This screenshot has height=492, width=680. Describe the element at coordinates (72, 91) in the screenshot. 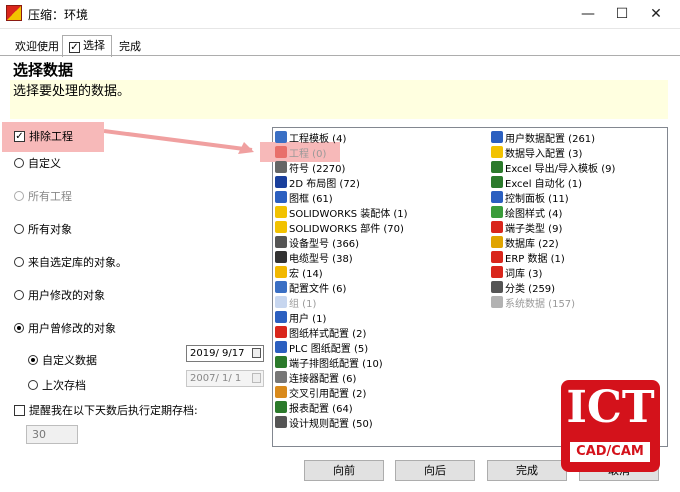

I see `page-description: 选择要处理的数据。` at that location.